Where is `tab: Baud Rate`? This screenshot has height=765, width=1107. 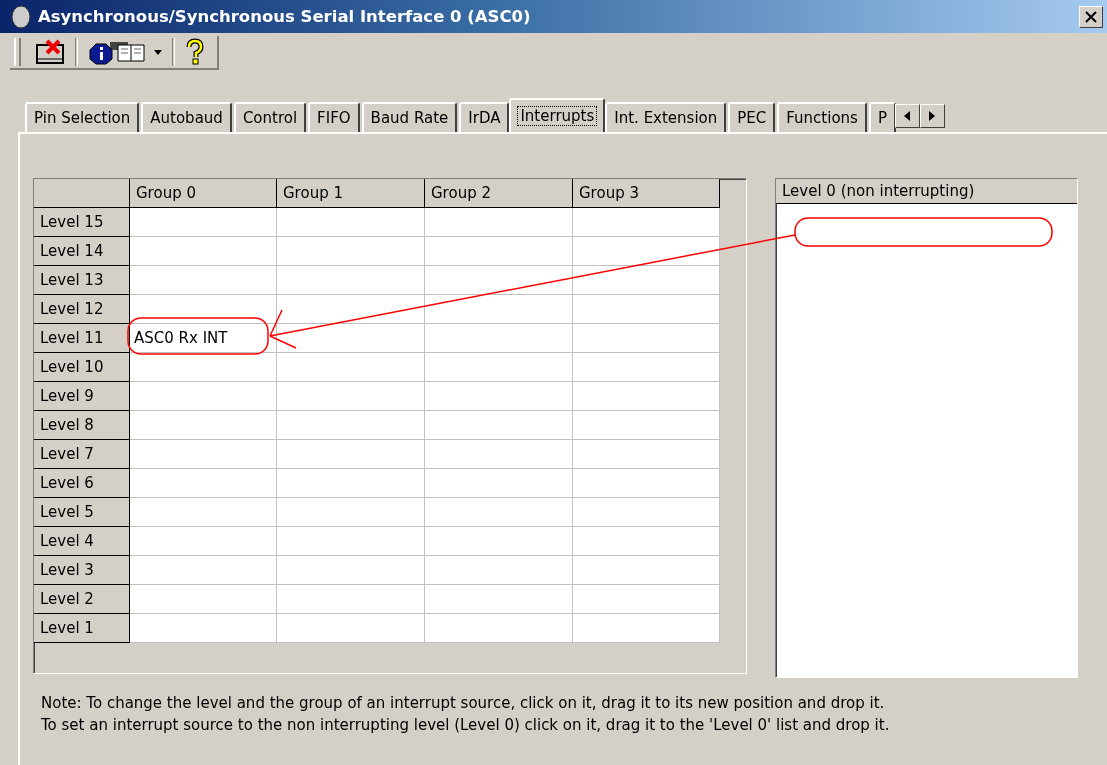
tab: Baud Rate is located at coordinates (409, 117).